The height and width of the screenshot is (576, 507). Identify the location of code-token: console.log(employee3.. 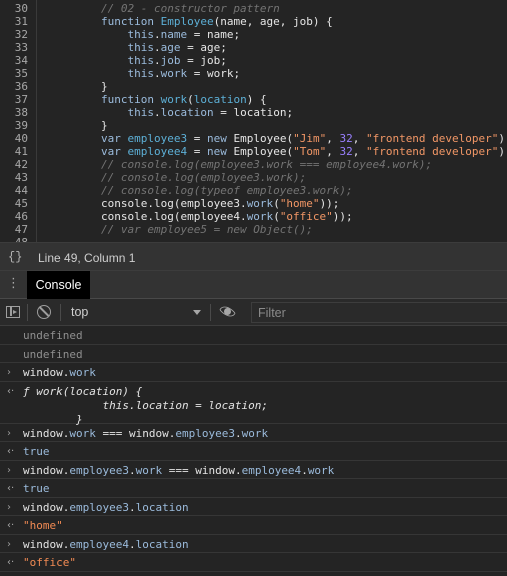
(147, 203).